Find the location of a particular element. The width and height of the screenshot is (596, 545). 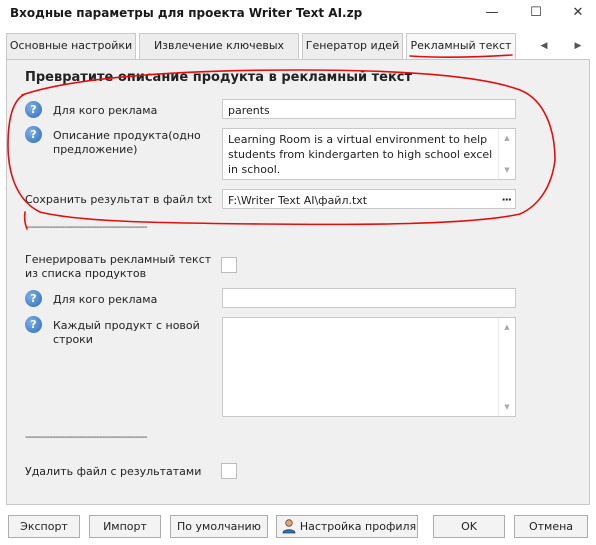

tab-idea-generator: Генератор идей is located at coordinates (352, 46).